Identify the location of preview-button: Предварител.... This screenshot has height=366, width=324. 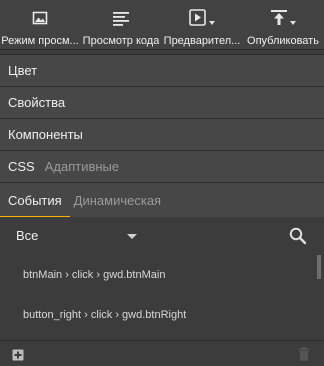
(202, 25).